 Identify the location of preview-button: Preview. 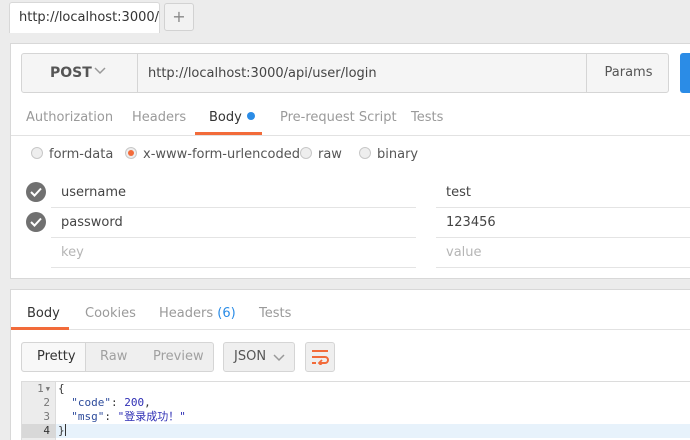
(178, 357).